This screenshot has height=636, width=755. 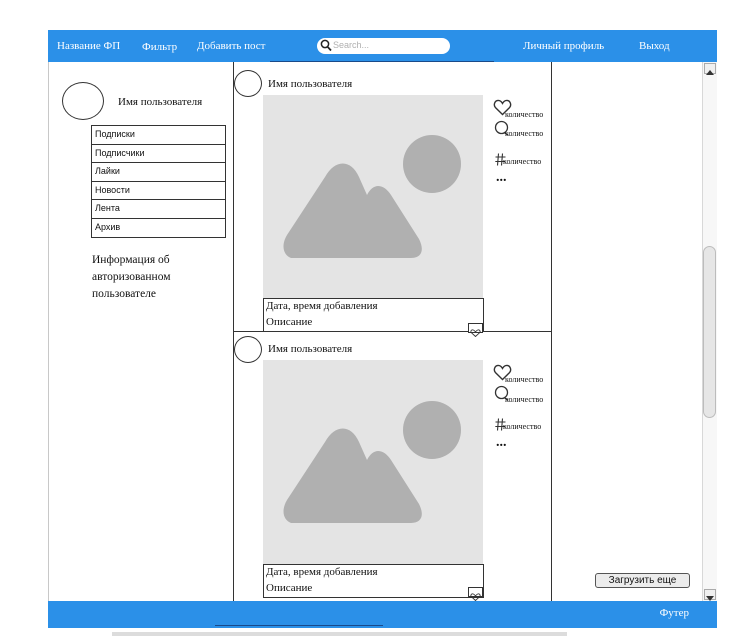 What do you see at coordinates (158, 135) in the screenshot?
I see `sidebar-item-subscriptions: Подписки` at bounding box center [158, 135].